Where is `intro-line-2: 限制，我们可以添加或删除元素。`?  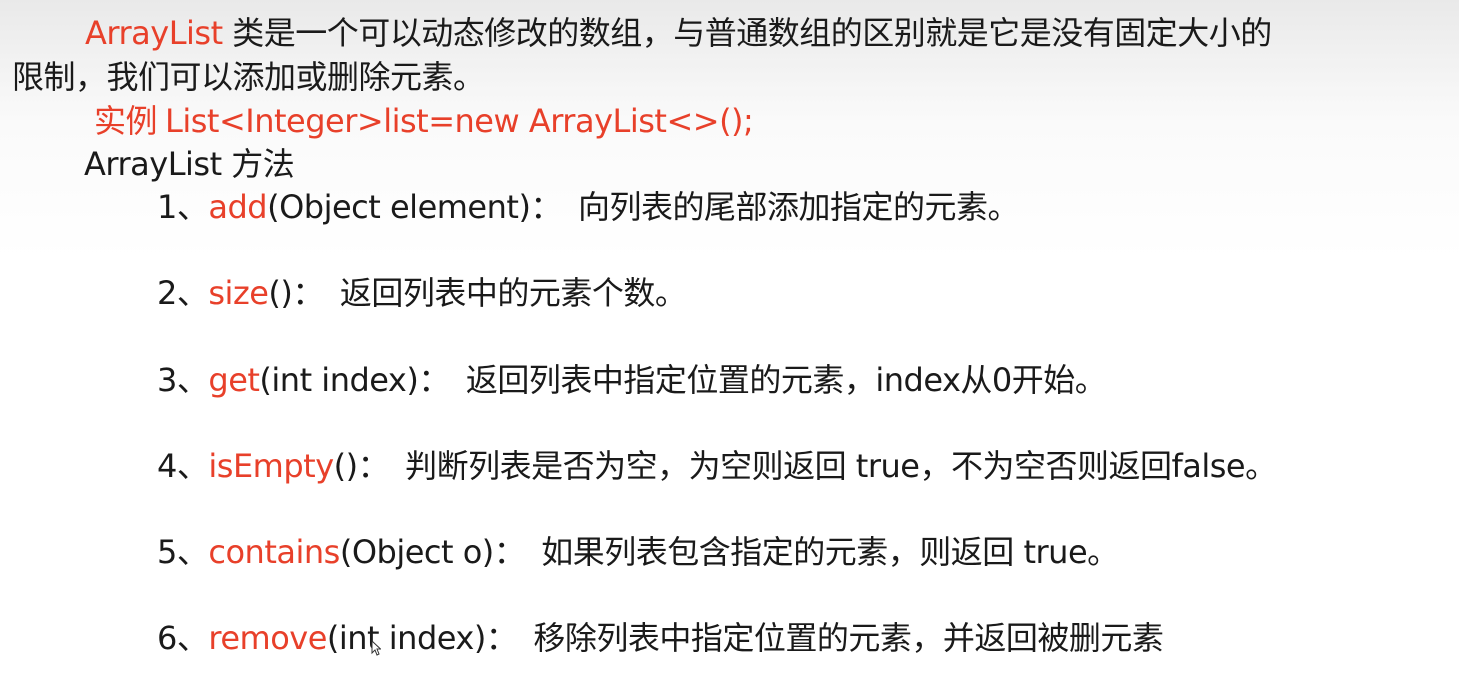
intro-line-2: 限制，我们可以添加或删除元素。 is located at coordinates (248, 77).